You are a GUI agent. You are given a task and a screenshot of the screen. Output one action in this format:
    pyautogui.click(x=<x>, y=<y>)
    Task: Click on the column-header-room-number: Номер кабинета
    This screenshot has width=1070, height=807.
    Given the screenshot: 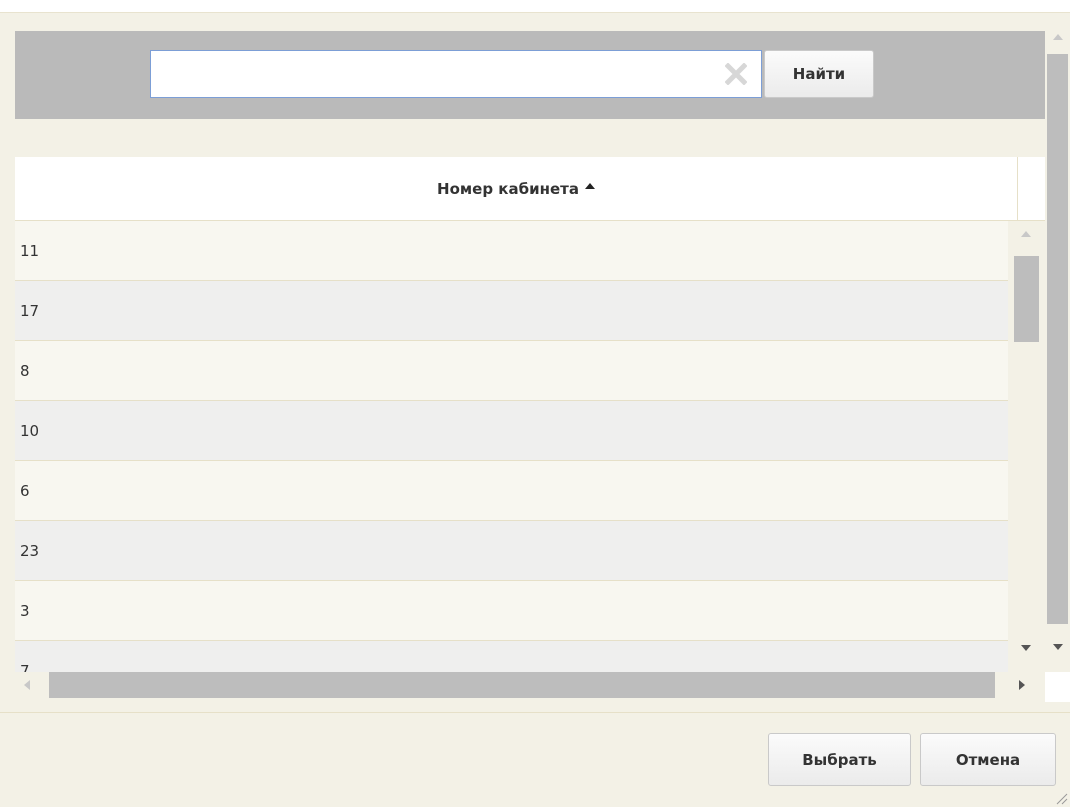 What is the action you would take?
    pyautogui.click(x=516, y=188)
    